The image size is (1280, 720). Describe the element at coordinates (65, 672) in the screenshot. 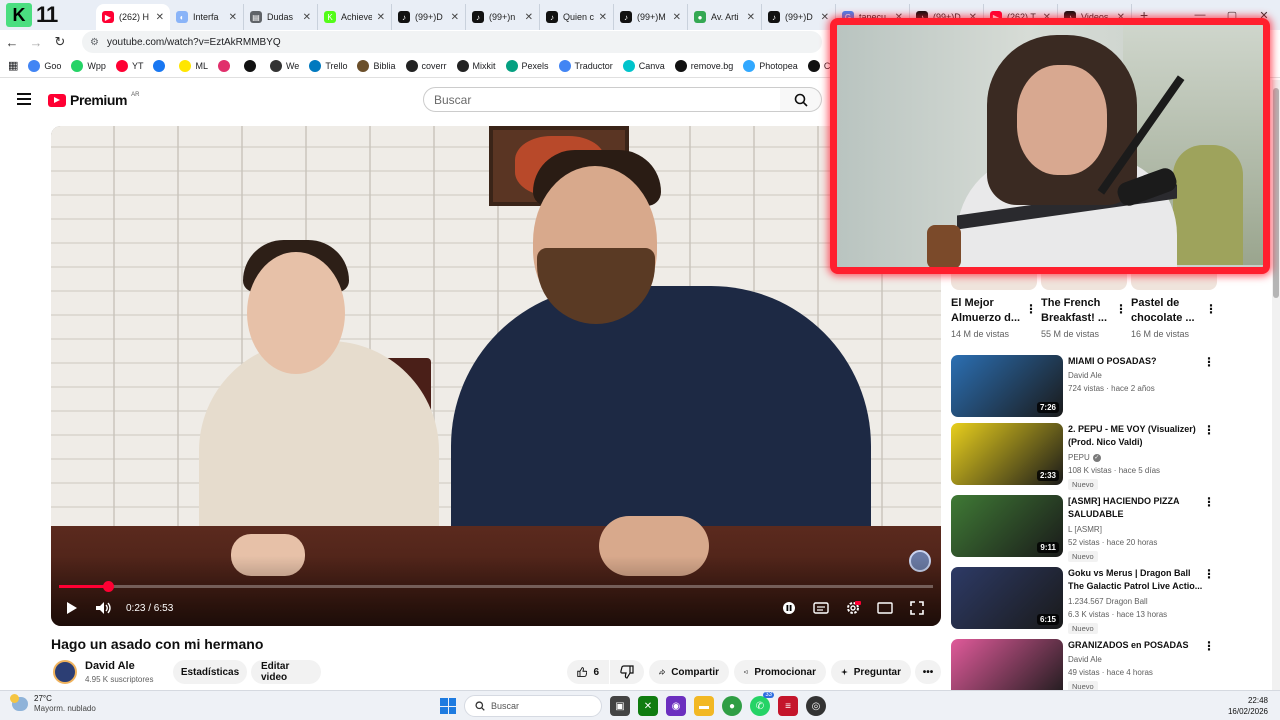

I see `channel-avatar` at that location.